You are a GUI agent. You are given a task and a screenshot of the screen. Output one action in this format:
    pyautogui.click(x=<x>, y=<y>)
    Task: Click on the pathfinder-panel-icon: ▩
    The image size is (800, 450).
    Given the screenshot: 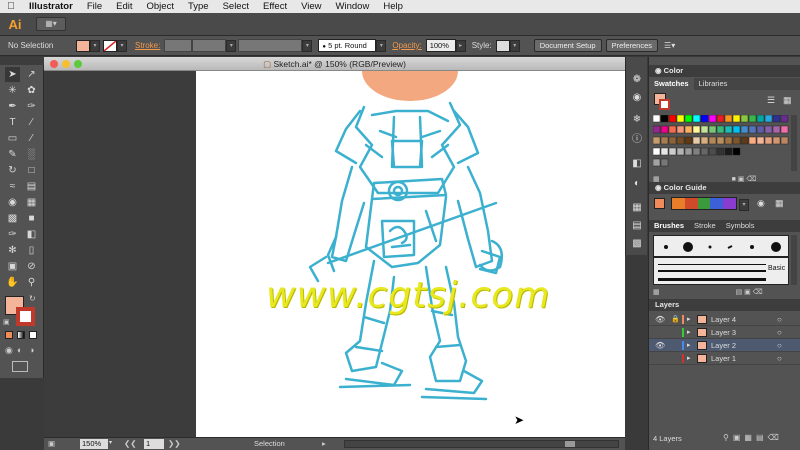 What is the action you would take?
    pyautogui.click(x=637, y=244)
    